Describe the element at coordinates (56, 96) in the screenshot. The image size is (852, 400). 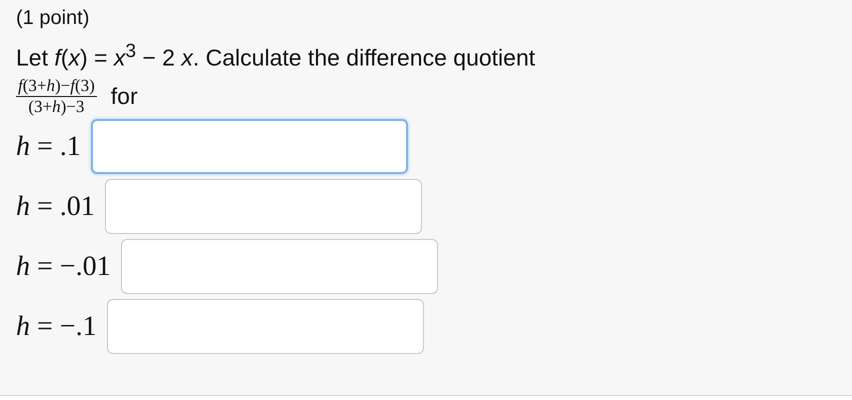
I see `difference-quotient-fraction: f(3+h)−f(3) (3+h)−3` at that location.